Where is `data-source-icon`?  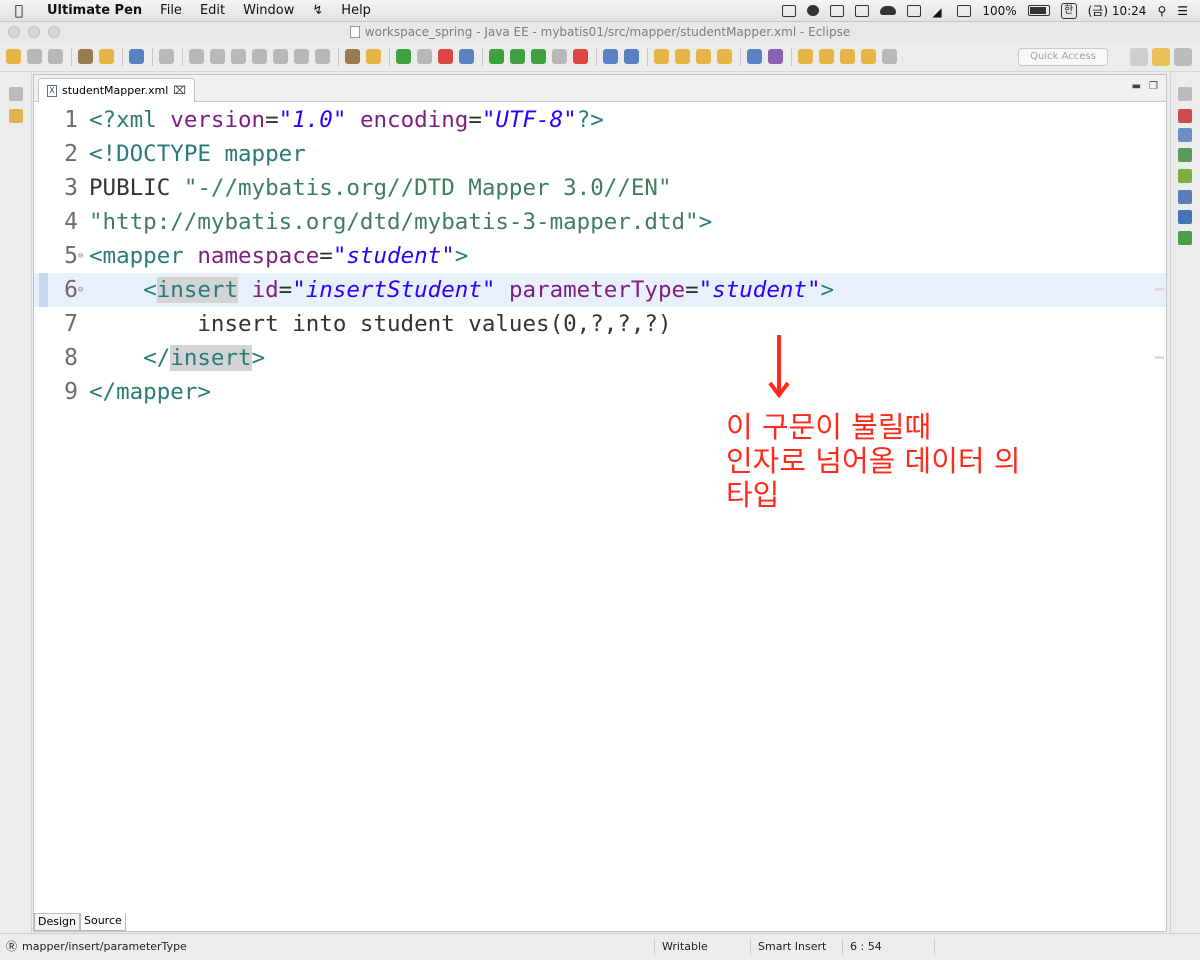 data-source-icon is located at coordinates (1185, 176).